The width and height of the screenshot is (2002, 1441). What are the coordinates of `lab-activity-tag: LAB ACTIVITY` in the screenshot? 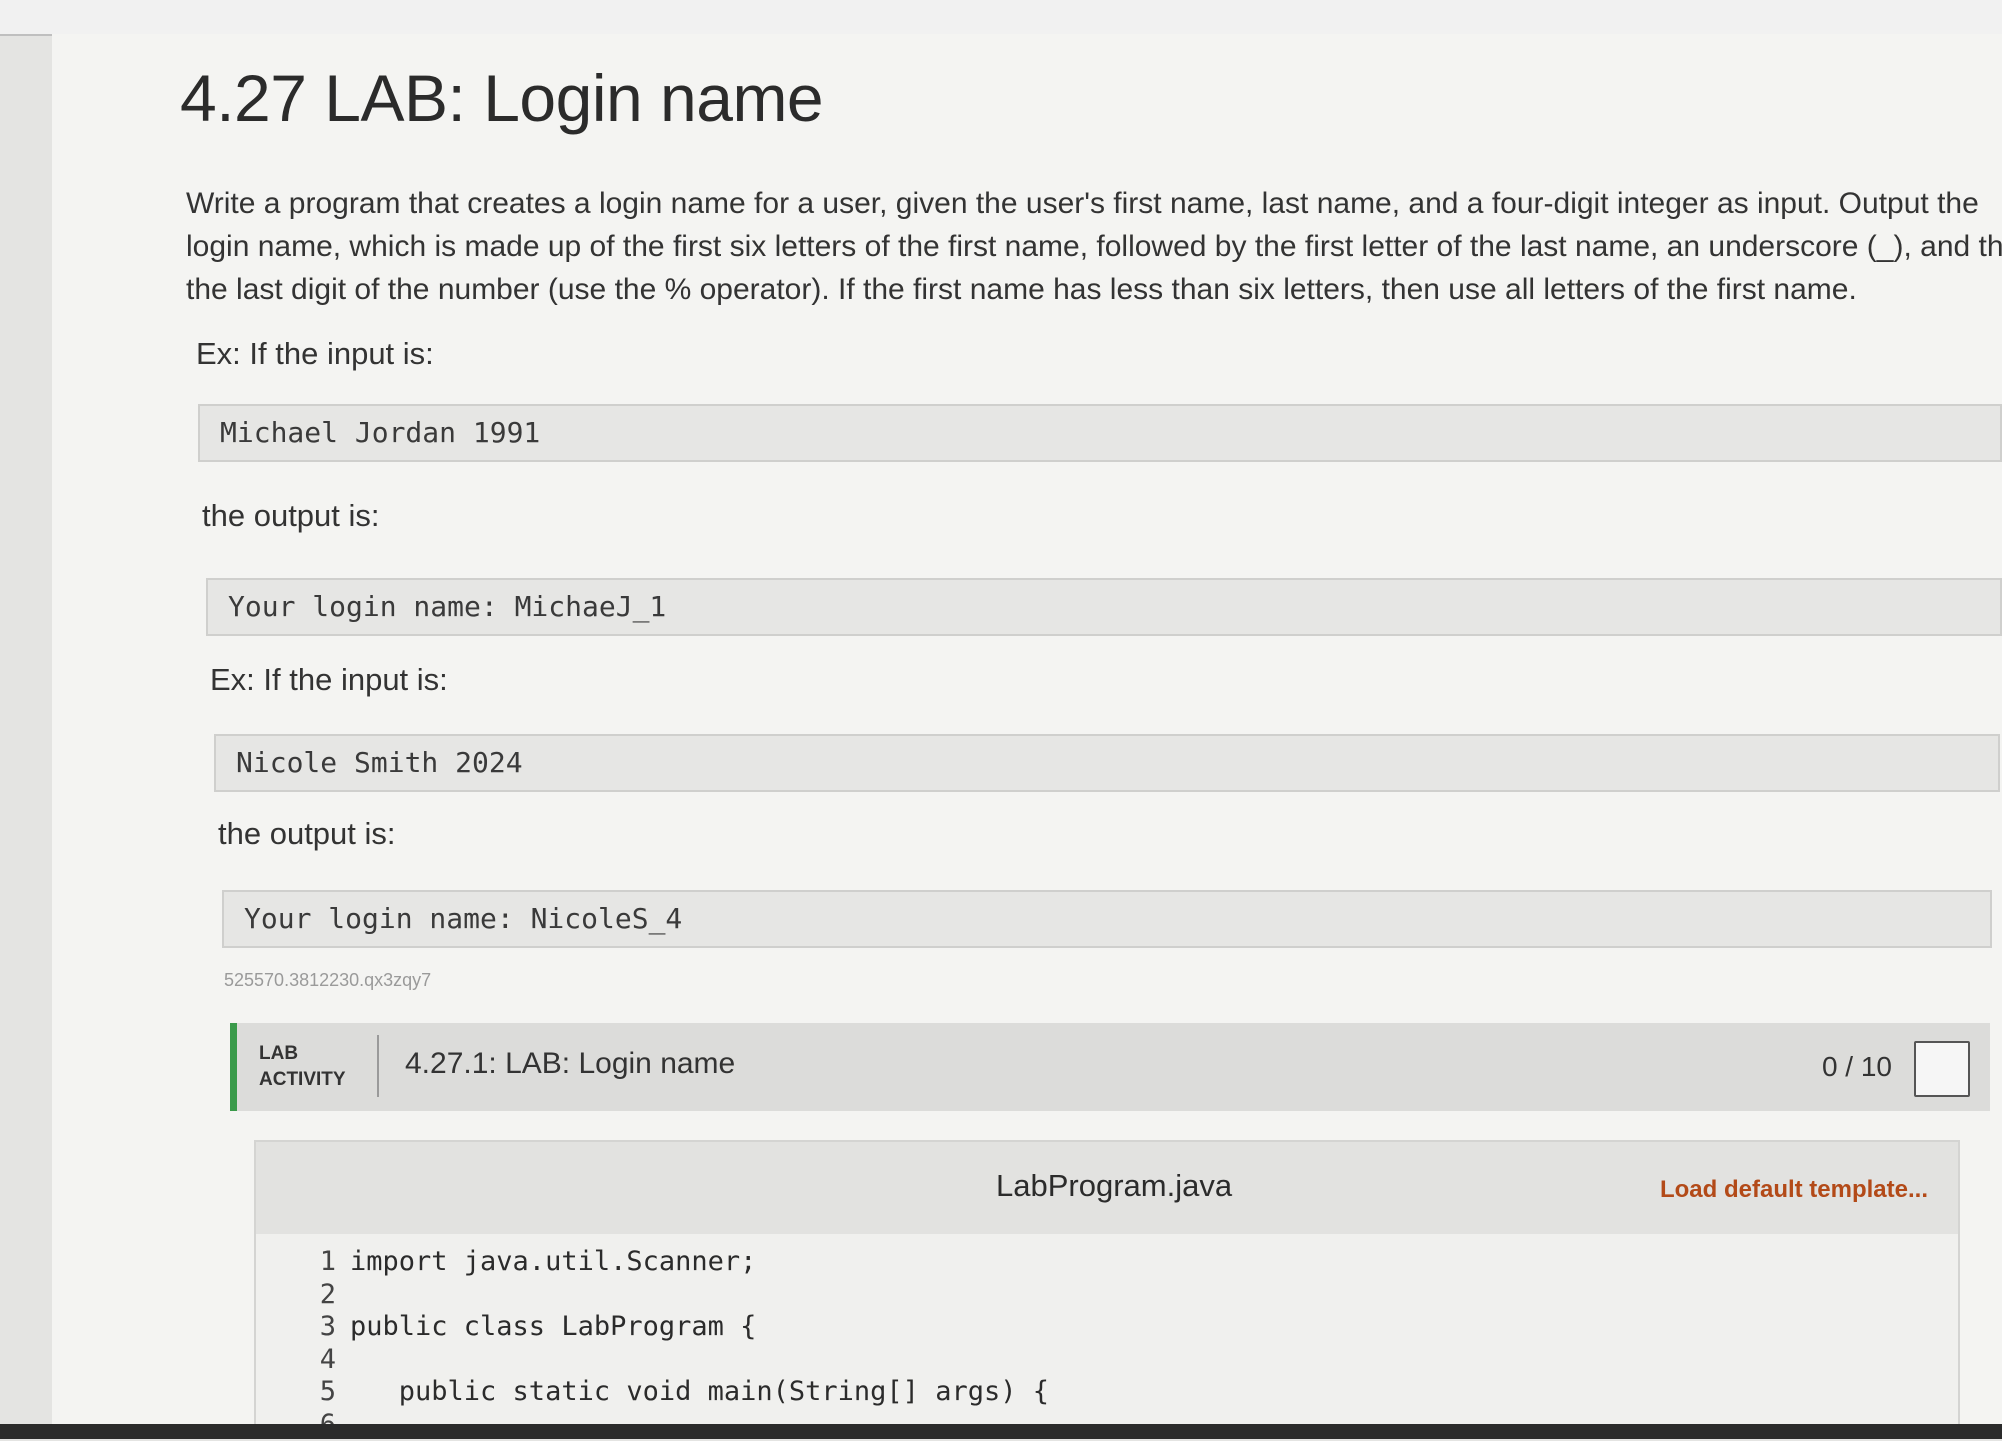 It's located at (302, 1067).